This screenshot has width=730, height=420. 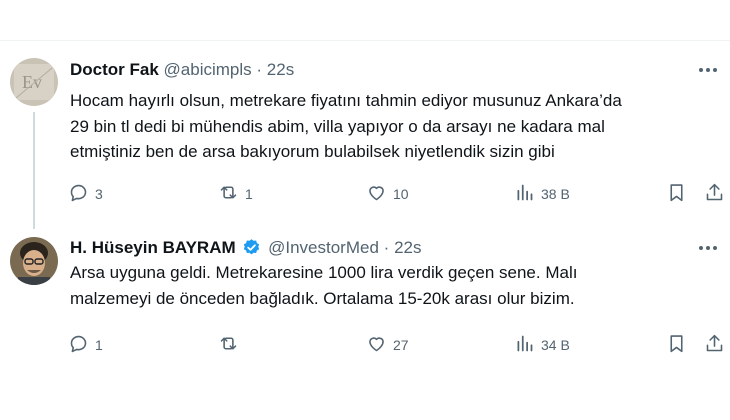 I want to click on like-count: 10, so click(x=401, y=194).